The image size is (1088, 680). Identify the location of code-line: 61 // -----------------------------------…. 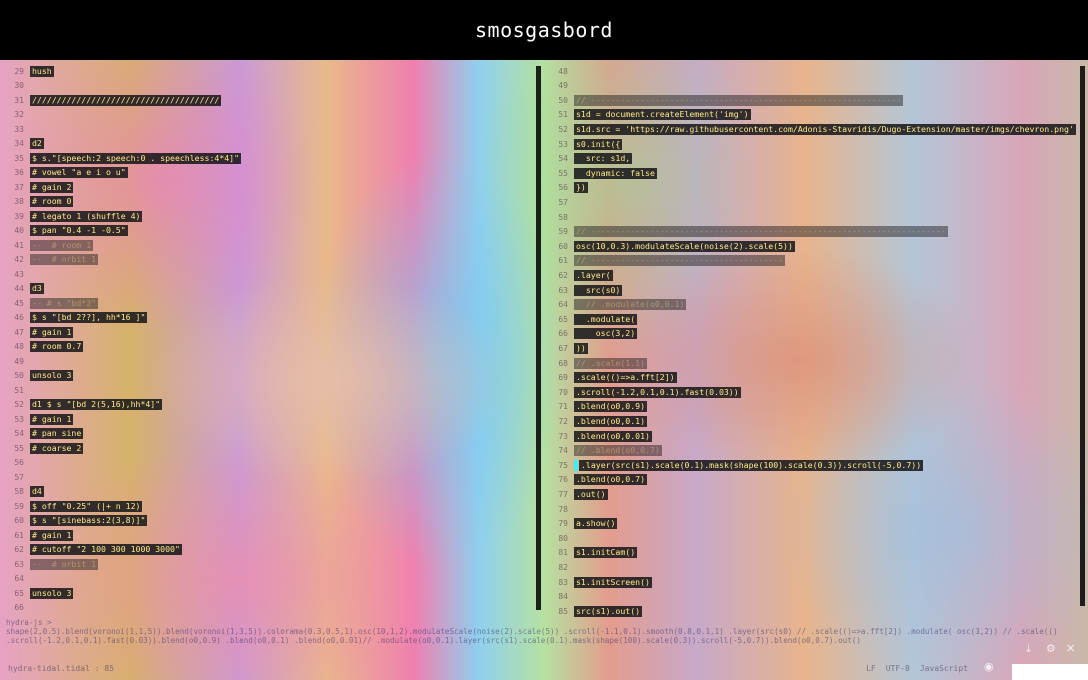
(665, 261).